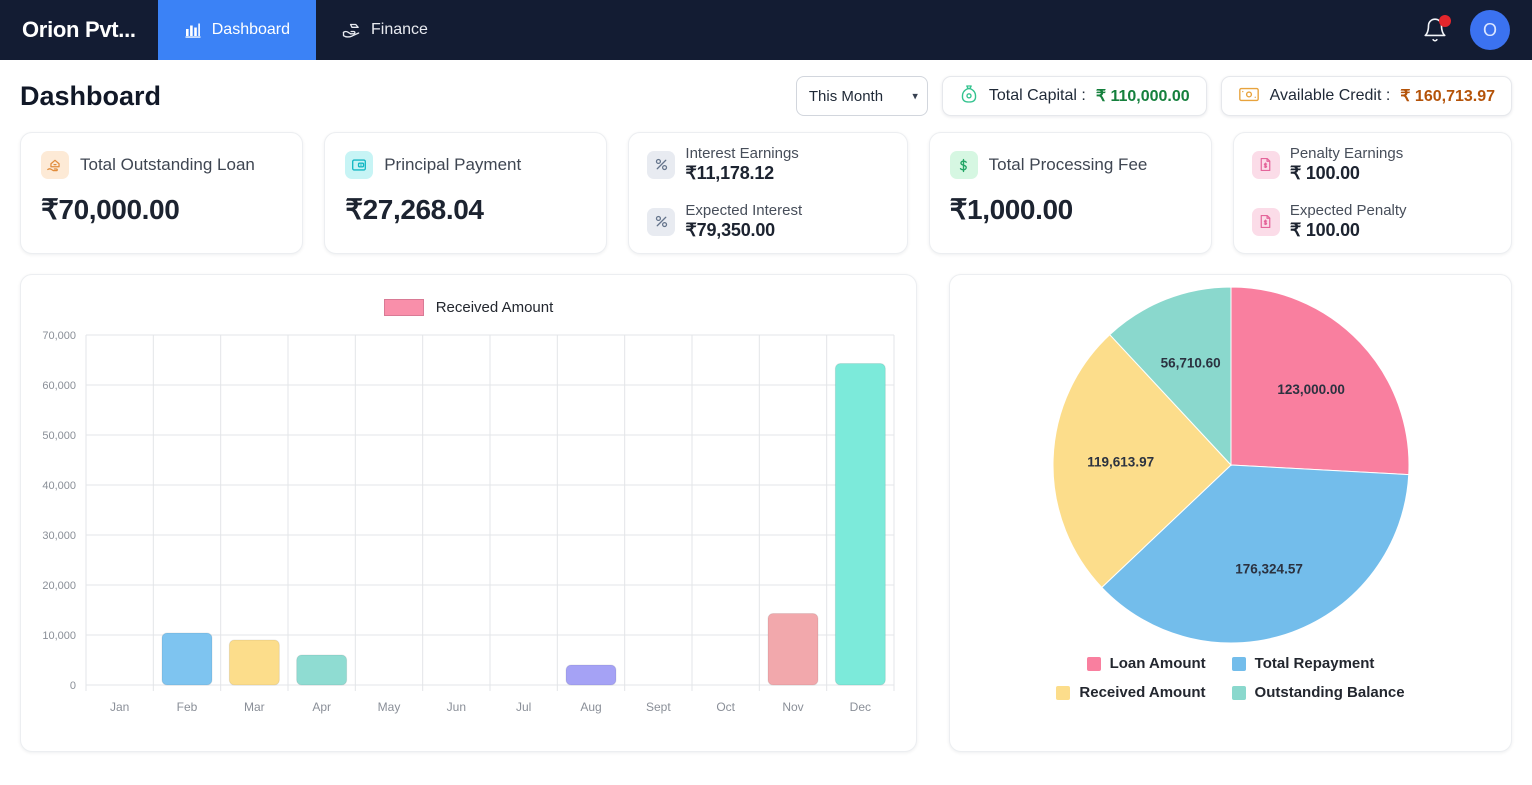 This screenshot has height=785, width=1532. I want to click on x-axis-tick-label: Apr, so click(321, 707).